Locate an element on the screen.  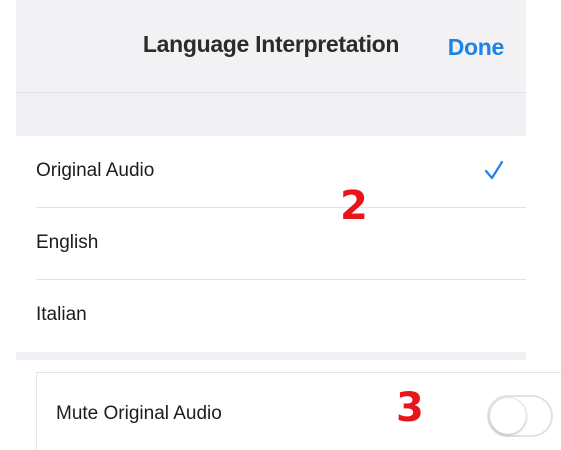
section-footer is located at coordinates (271, 356).